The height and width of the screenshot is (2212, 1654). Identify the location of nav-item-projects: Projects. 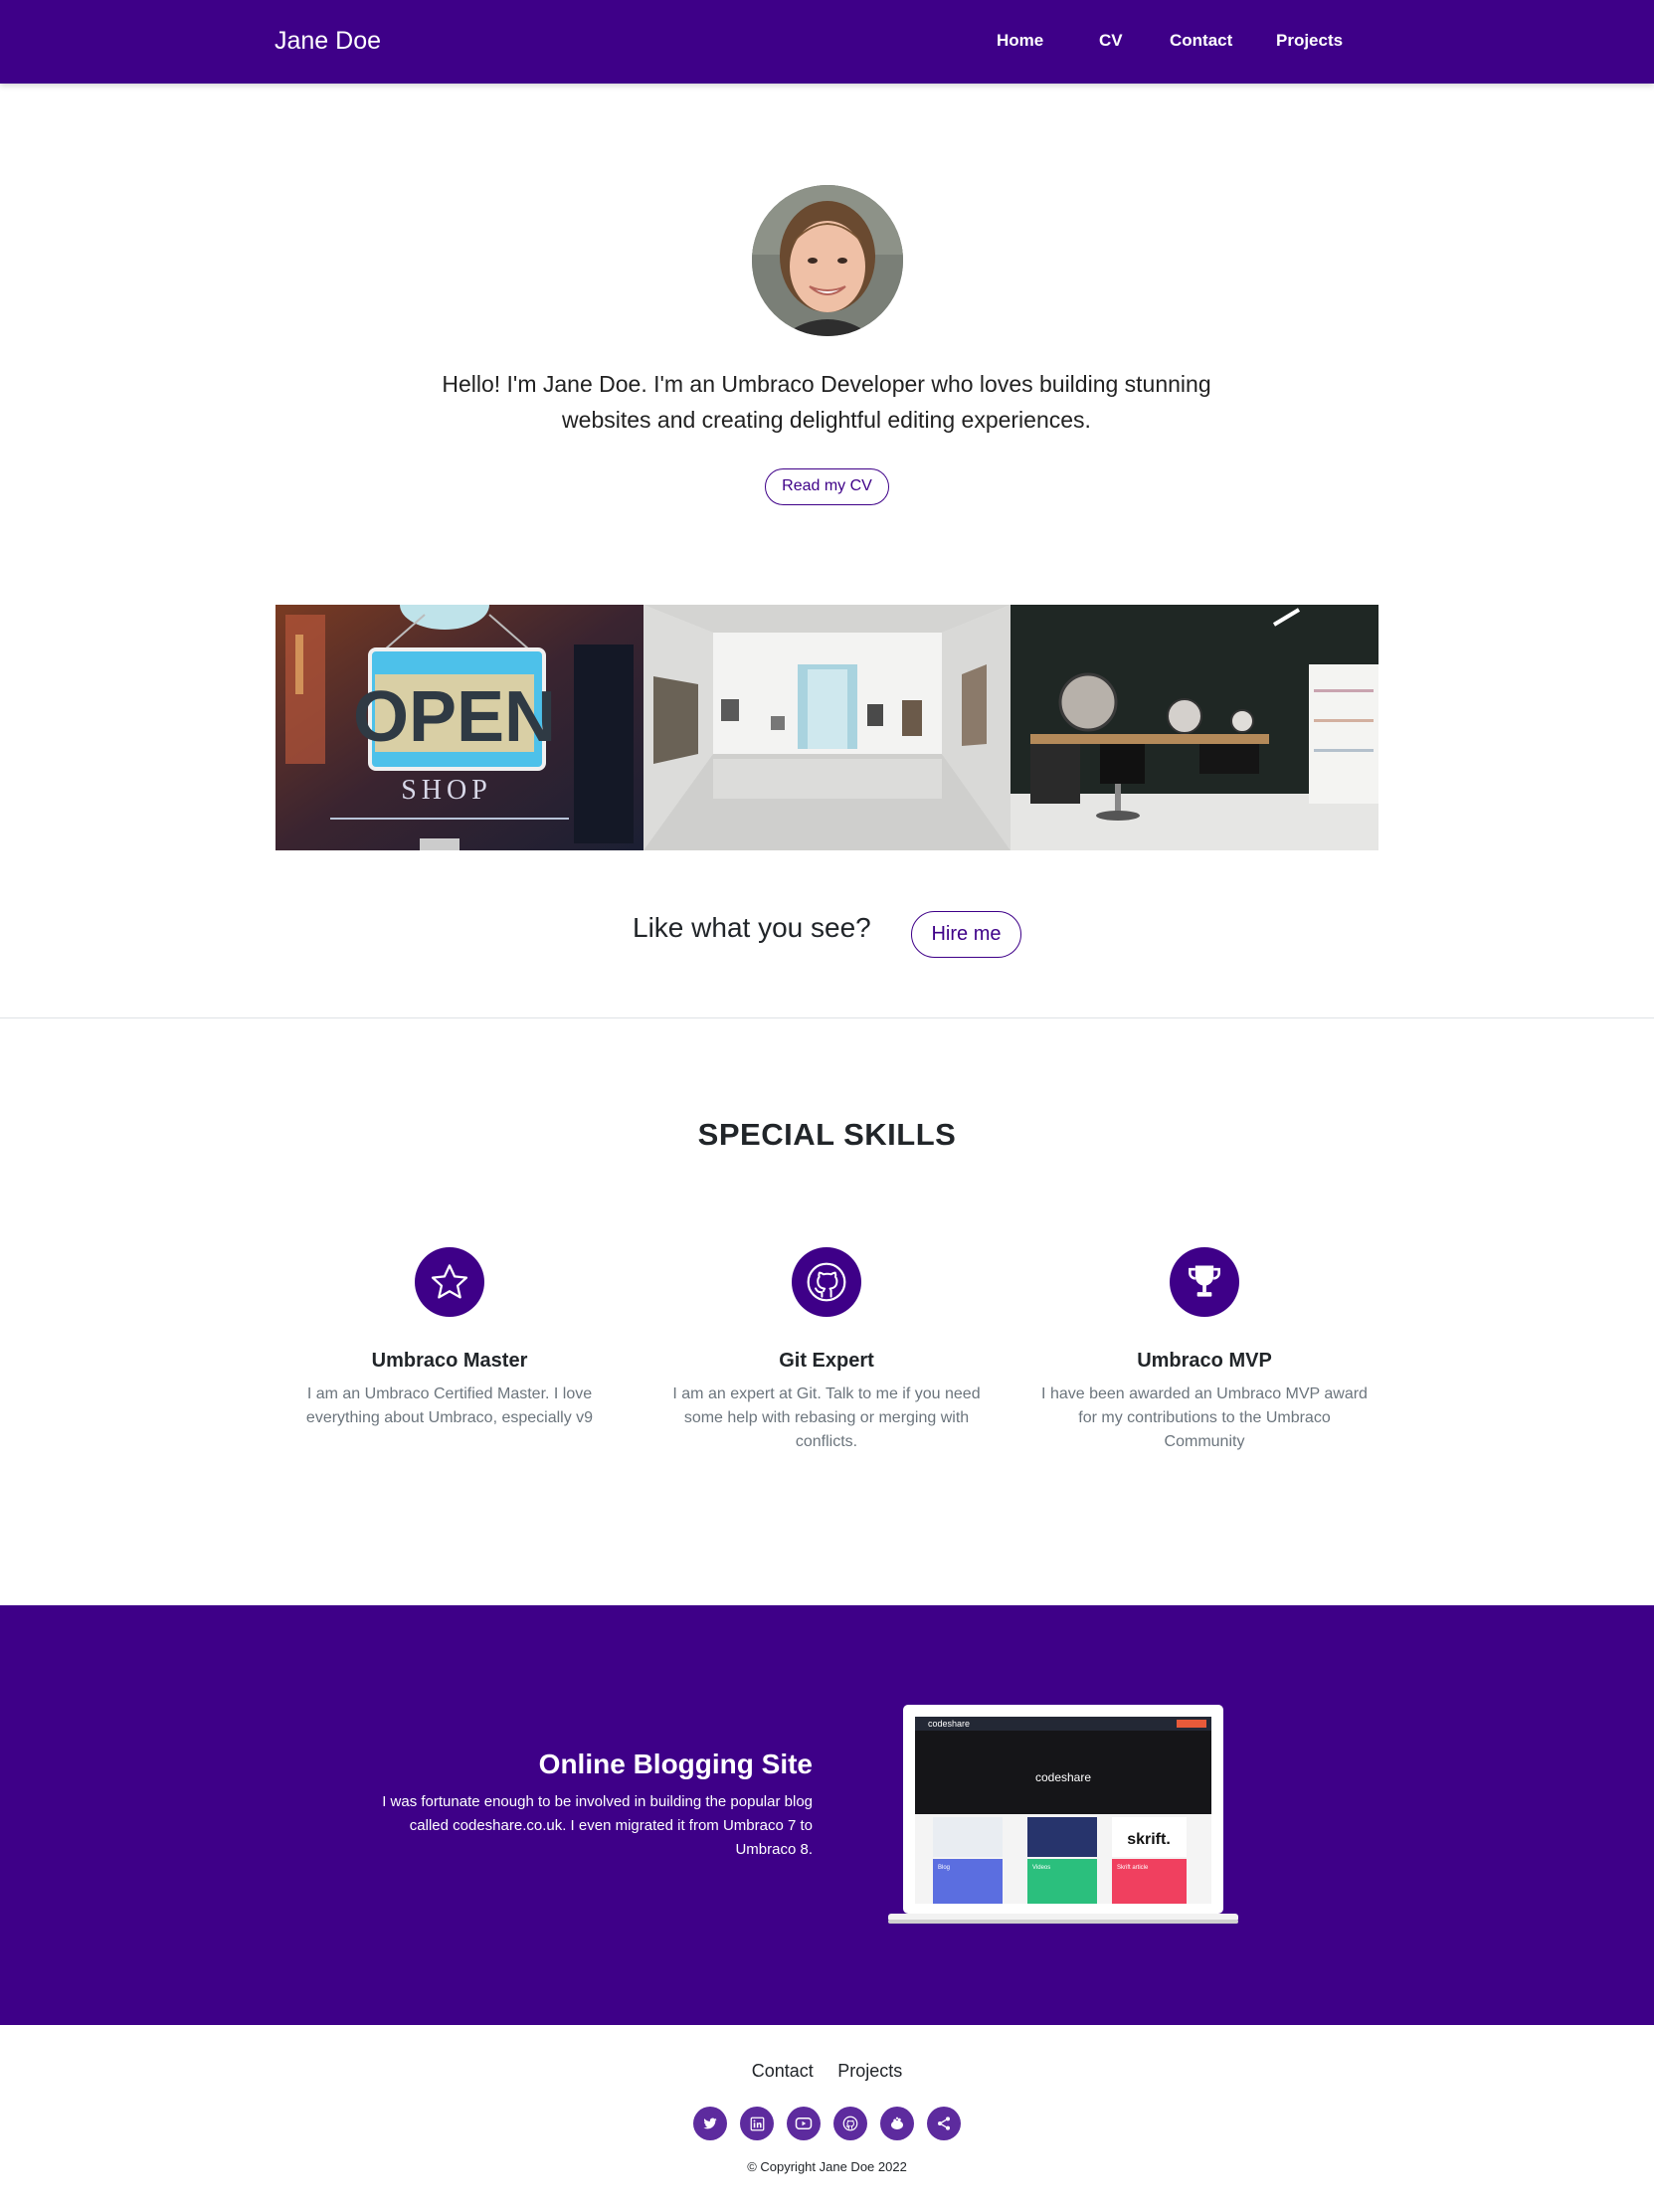
(1309, 41).